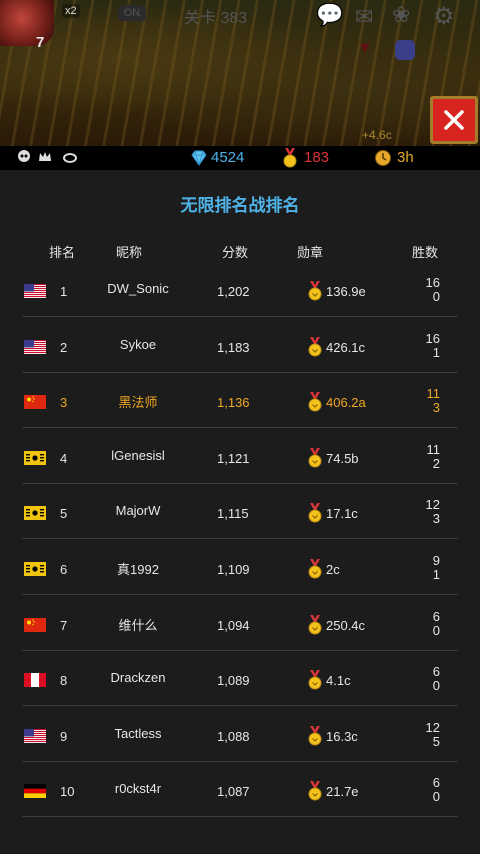 The height and width of the screenshot is (854, 480). Describe the element at coordinates (425, 252) in the screenshot. I see `header-wins: 胜数` at that location.